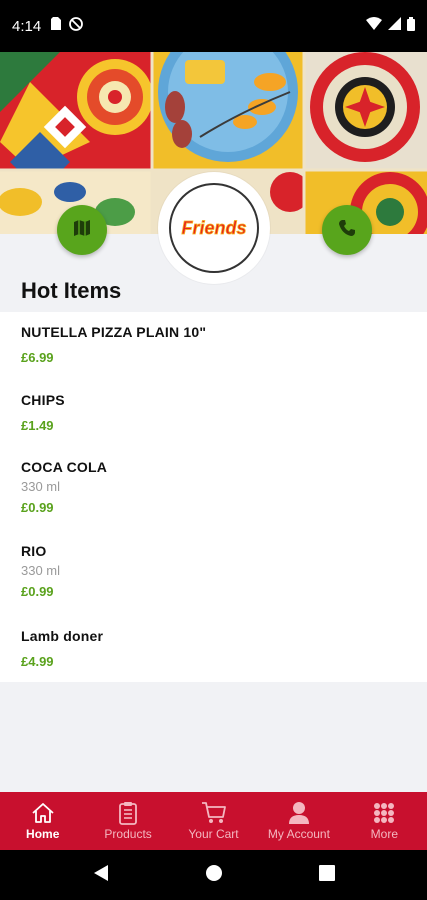 Image resolution: width=427 pixels, height=900 pixels. Describe the element at coordinates (62, 648) in the screenshot. I see `list-item: Lamb doner £4.99` at that location.